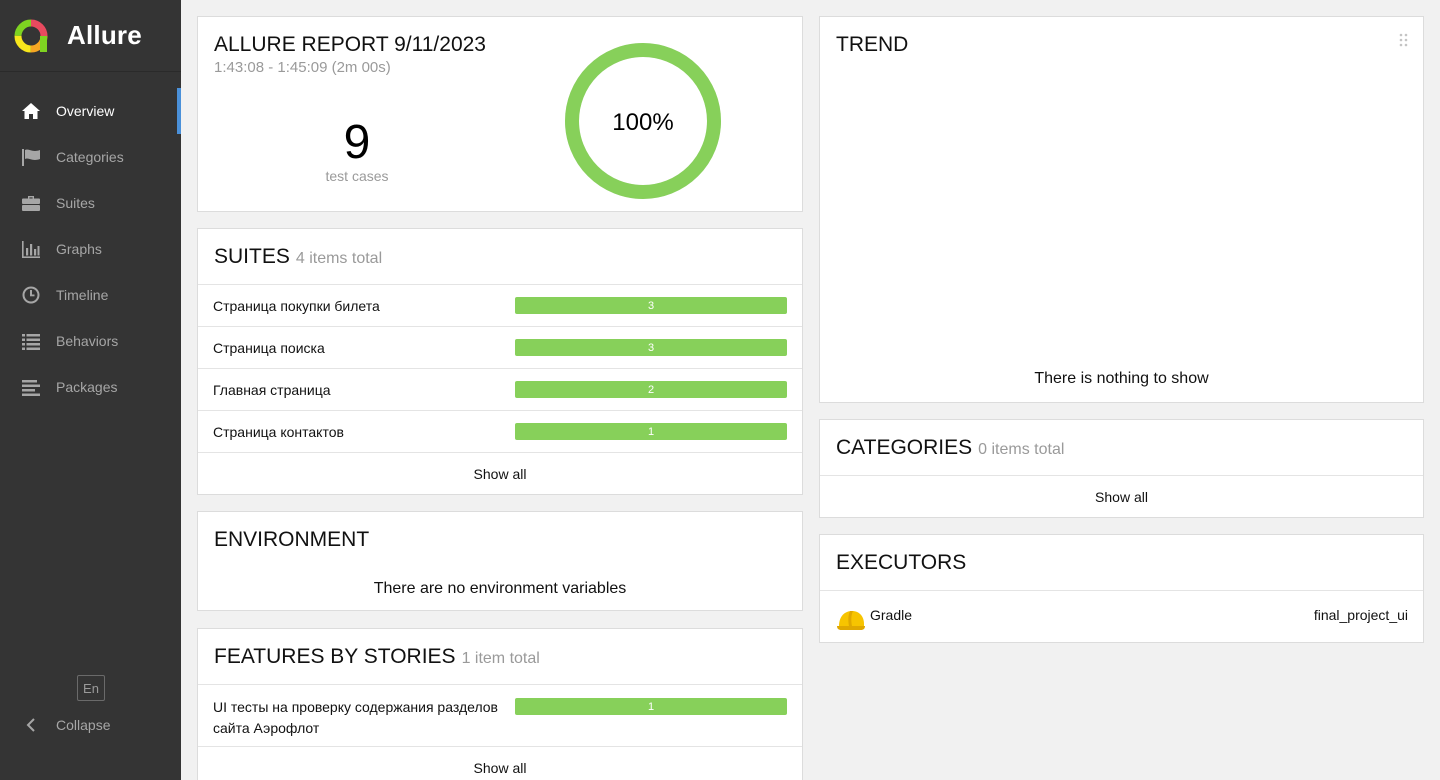  I want to click on sidebar-item-label: Graphs, so click(79, 249).